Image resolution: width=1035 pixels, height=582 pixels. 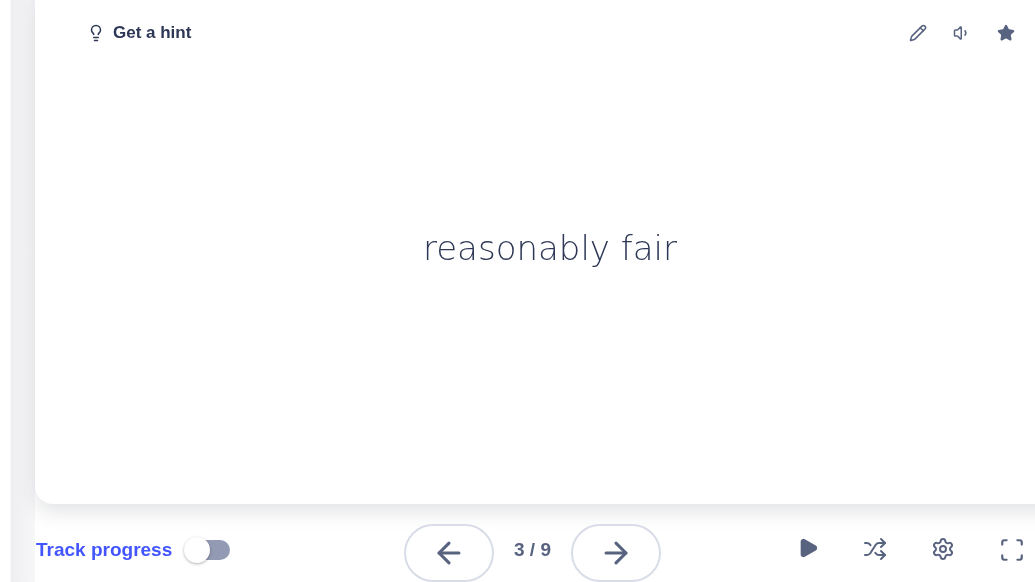 What do you see at coordinates (104, 550) in the screenshot?
I see `track-progress-label: Track progress` at bounding box center [104, 550].